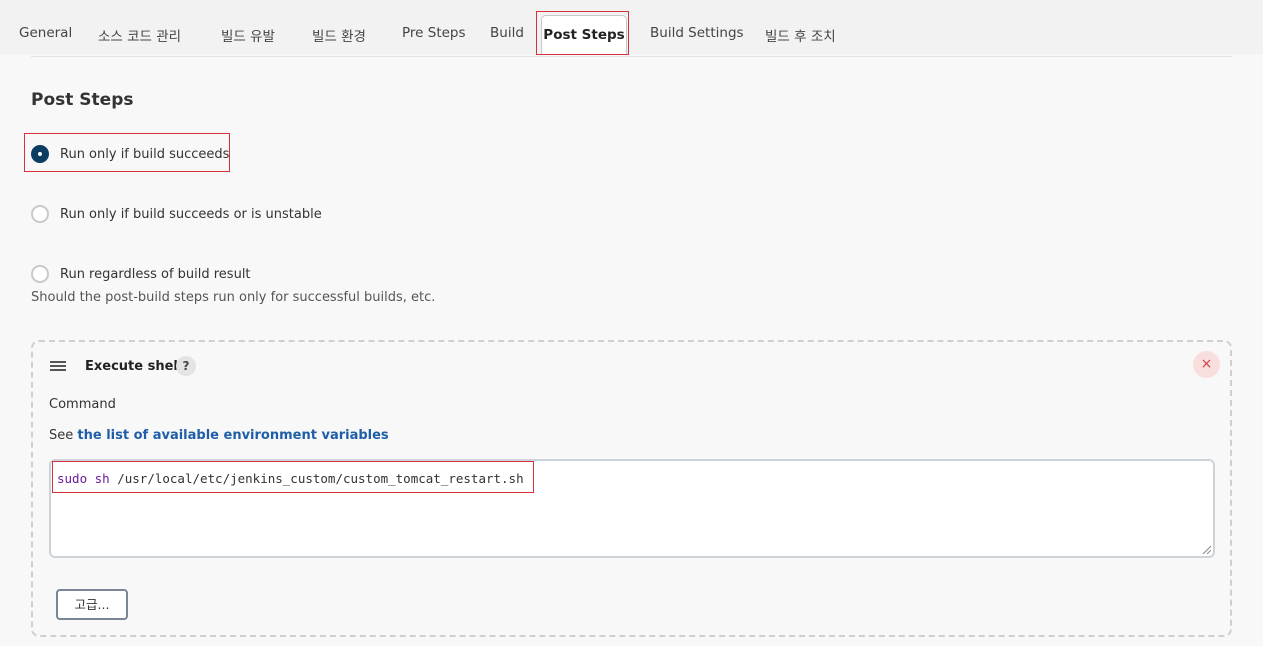 Image resolution: width=1263 pixels, height=646 pixels. What do you see at coordinates (145, 154) in the screenshot?
I see `radio-label: Run only if build succeeds` at bounding box center [145, 154].